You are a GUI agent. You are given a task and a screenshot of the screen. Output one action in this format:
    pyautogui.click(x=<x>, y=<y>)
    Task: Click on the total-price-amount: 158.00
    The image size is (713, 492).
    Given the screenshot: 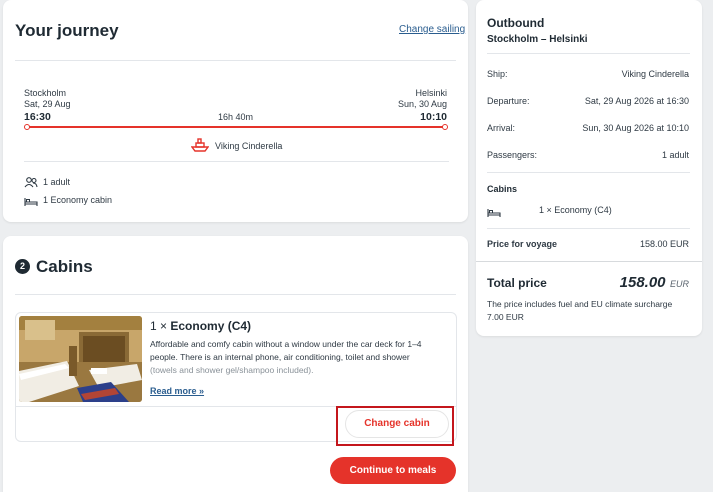 What is the action you would take?
    pyautogui.click(x=642, y=282)
    